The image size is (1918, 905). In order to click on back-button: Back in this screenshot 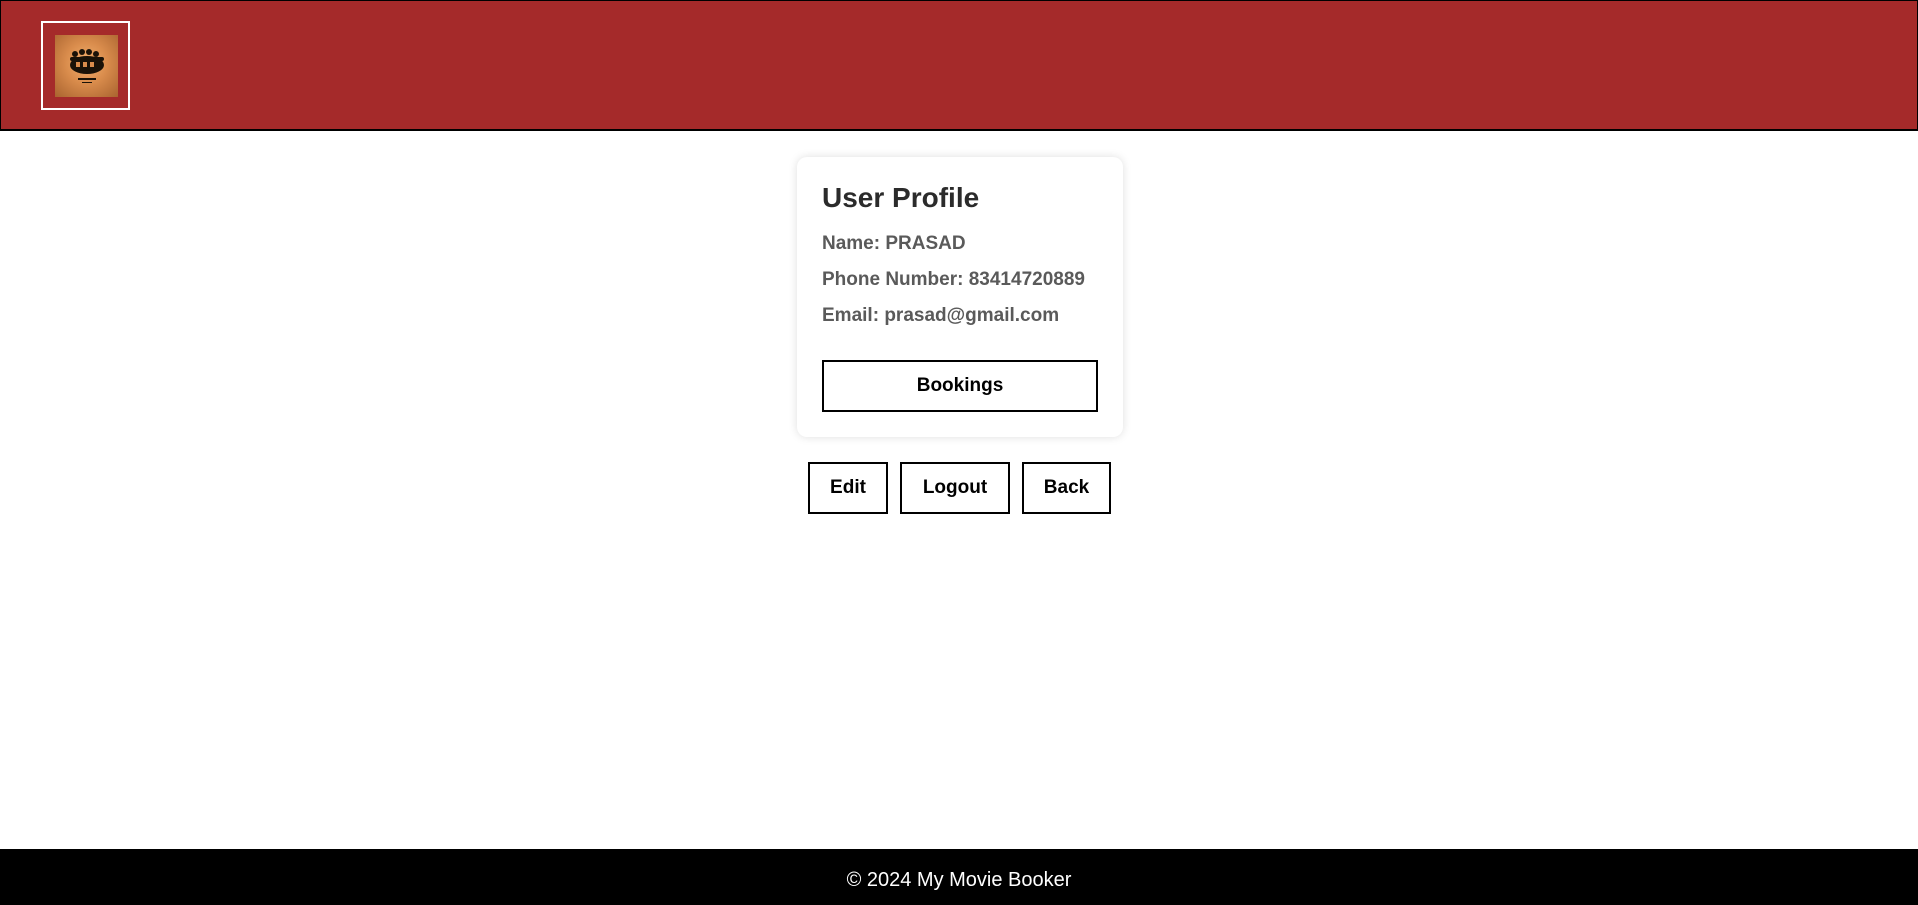, I will do `click(1066, 488)`.